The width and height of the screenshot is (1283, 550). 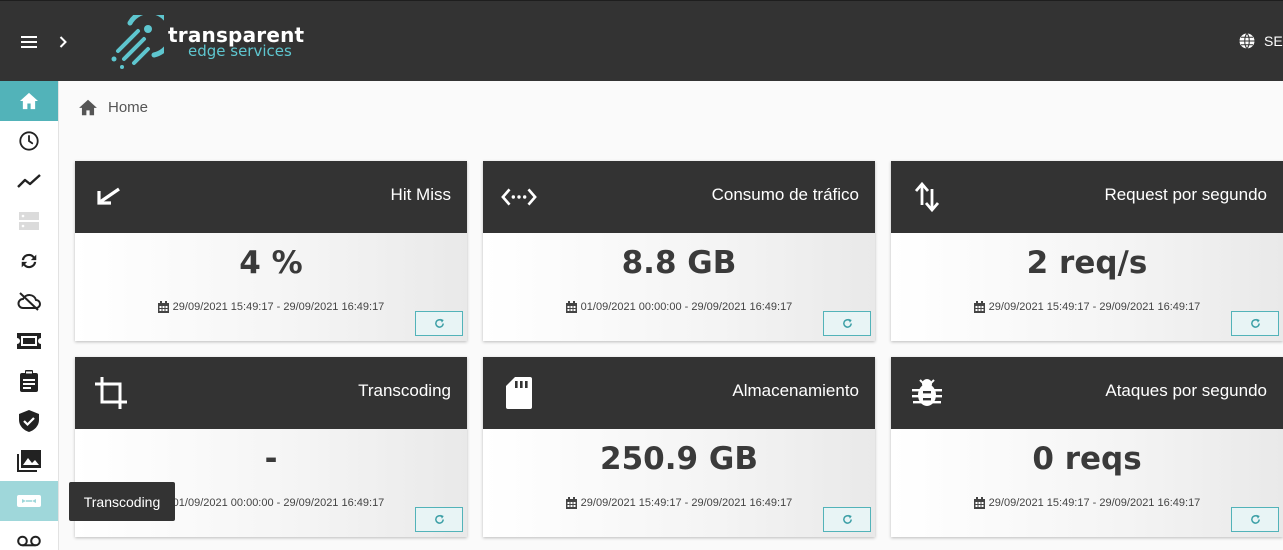 I want to click on sidebar-item-reports, so click(x=29, y=381).